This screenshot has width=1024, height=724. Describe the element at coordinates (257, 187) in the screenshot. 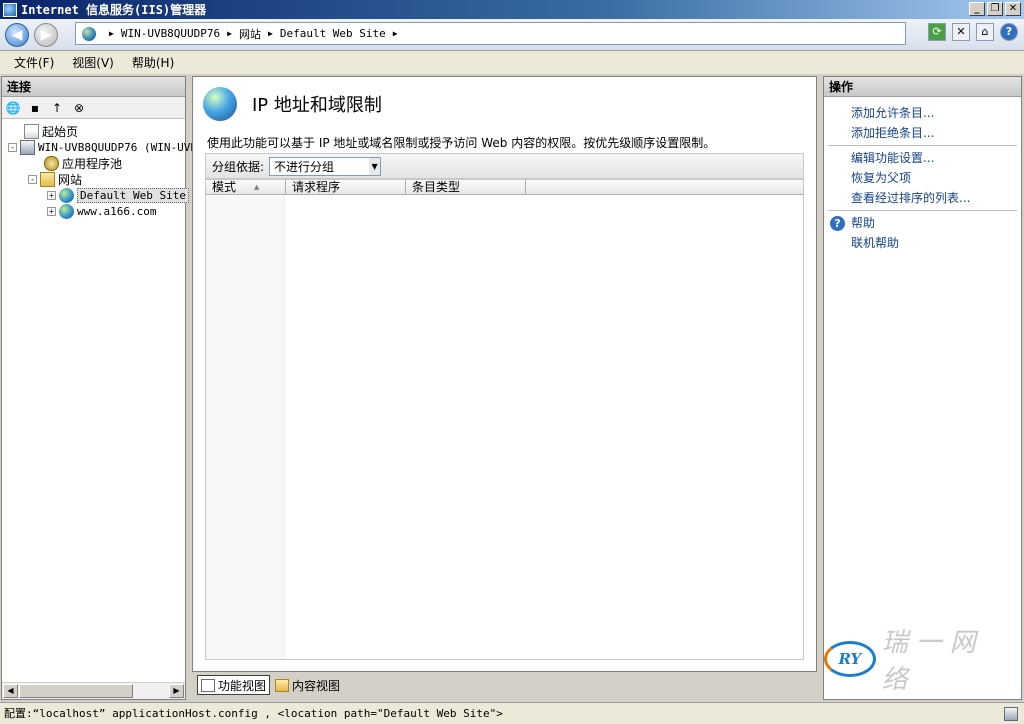

I see `sort-ascending-icon: ▲` at that location.